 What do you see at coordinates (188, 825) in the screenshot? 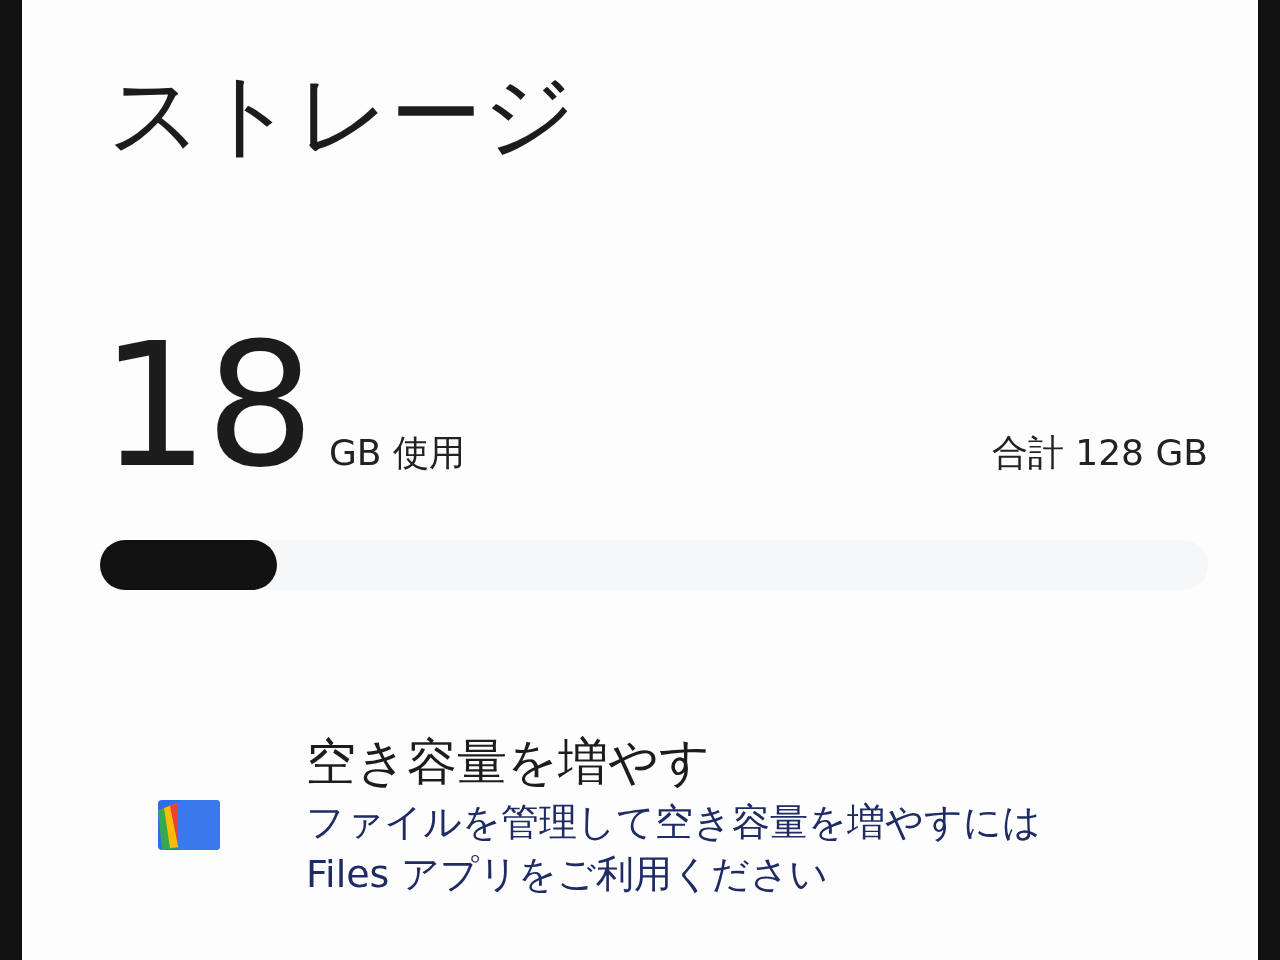
I see `files-app-icon` at bounding box center [188, 825].